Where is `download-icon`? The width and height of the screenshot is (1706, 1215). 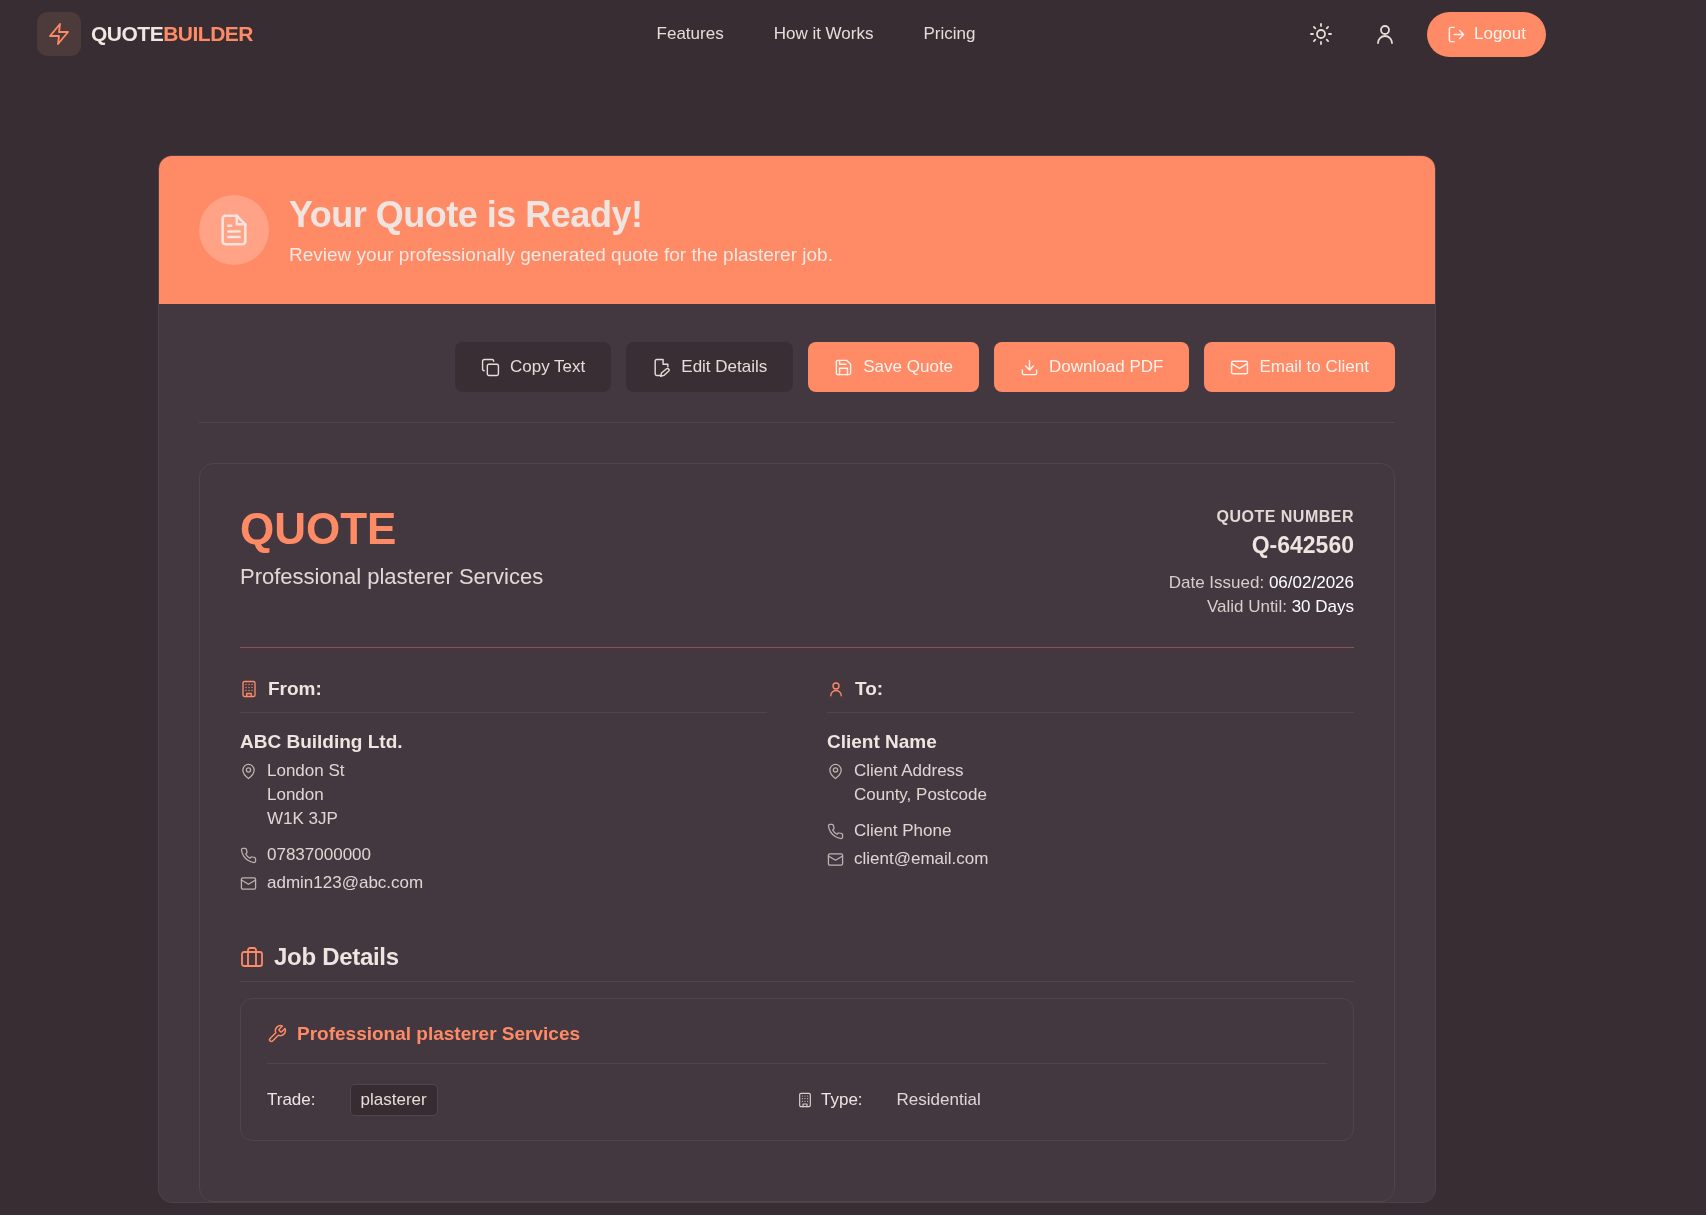 download-icon is located at coordinates (1030, 367).